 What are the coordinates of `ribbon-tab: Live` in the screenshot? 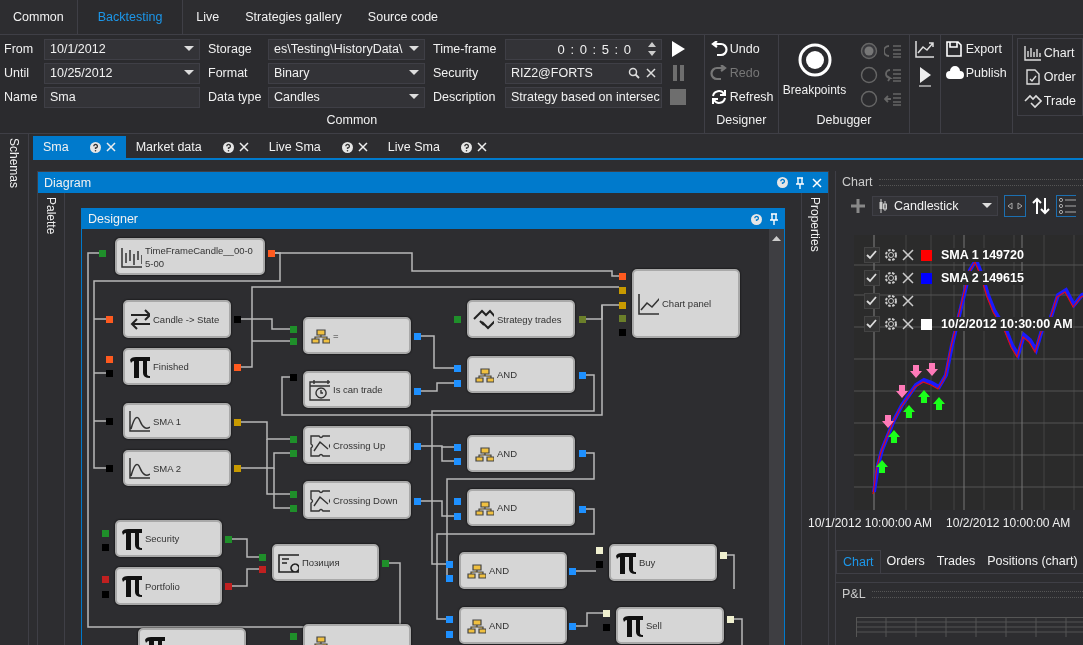 It's located at (208, 17).